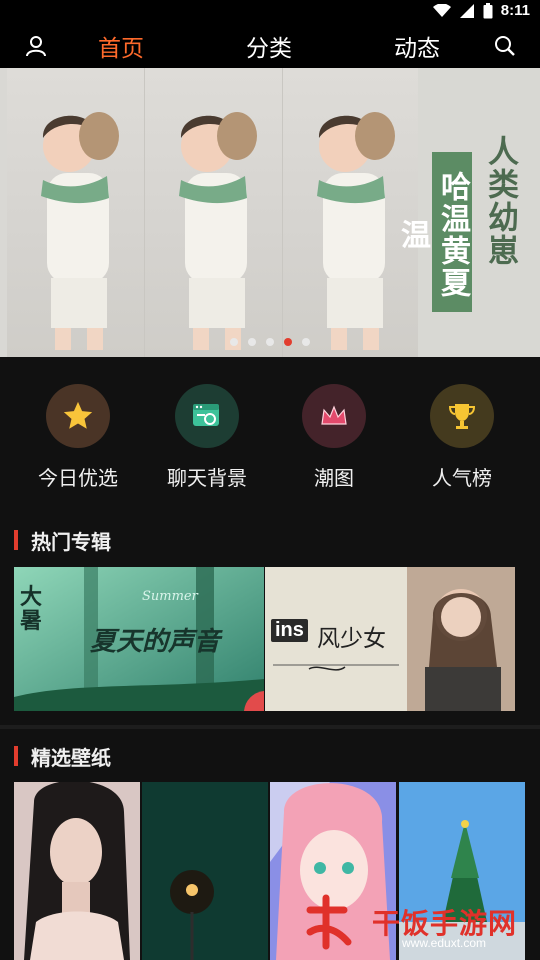 This screenshot has height=960, width=540. What do you see at coordinates (441, 10) in the screenshot?
I see `wifi-icon` at bounding box center [441, 10].